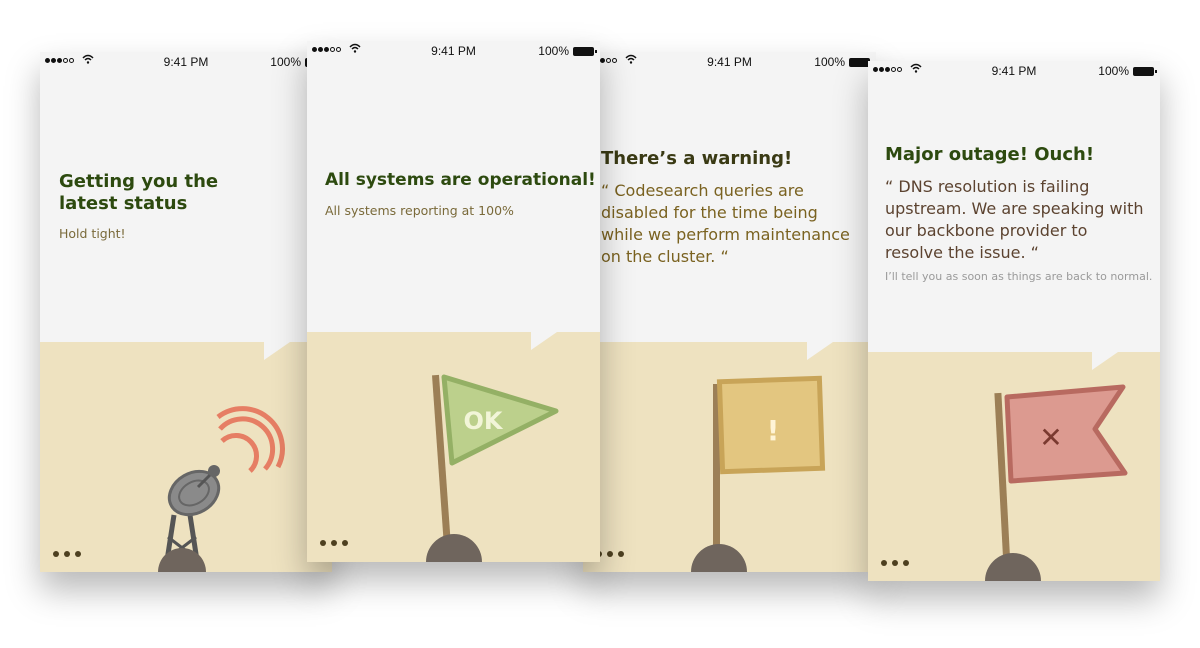 Image resolution: width=1200 pixels, height=648 pixels. I want to click on screen-subtitle: Hold tight!, so click(92, 233).